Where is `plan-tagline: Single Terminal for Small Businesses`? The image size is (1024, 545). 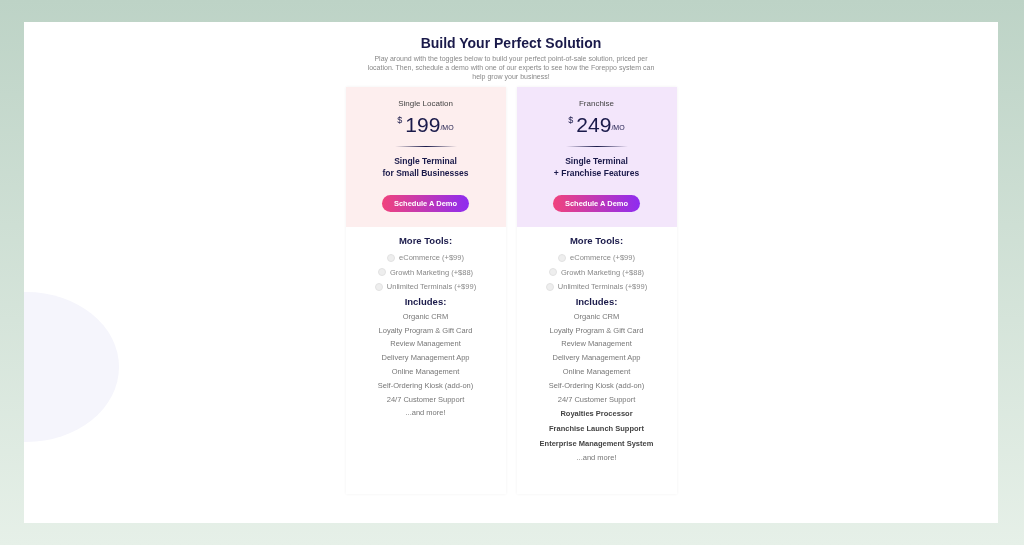
plan-tagline: Single Terminal for Small Businesses is located at coordinates (425, 168).